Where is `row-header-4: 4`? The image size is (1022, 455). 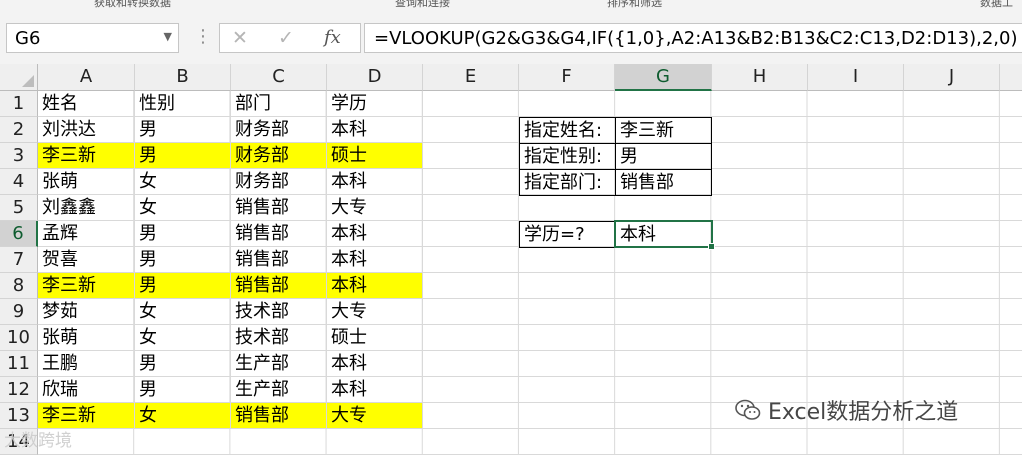 row-header-4: 4 is located at coordinates (19, 182).